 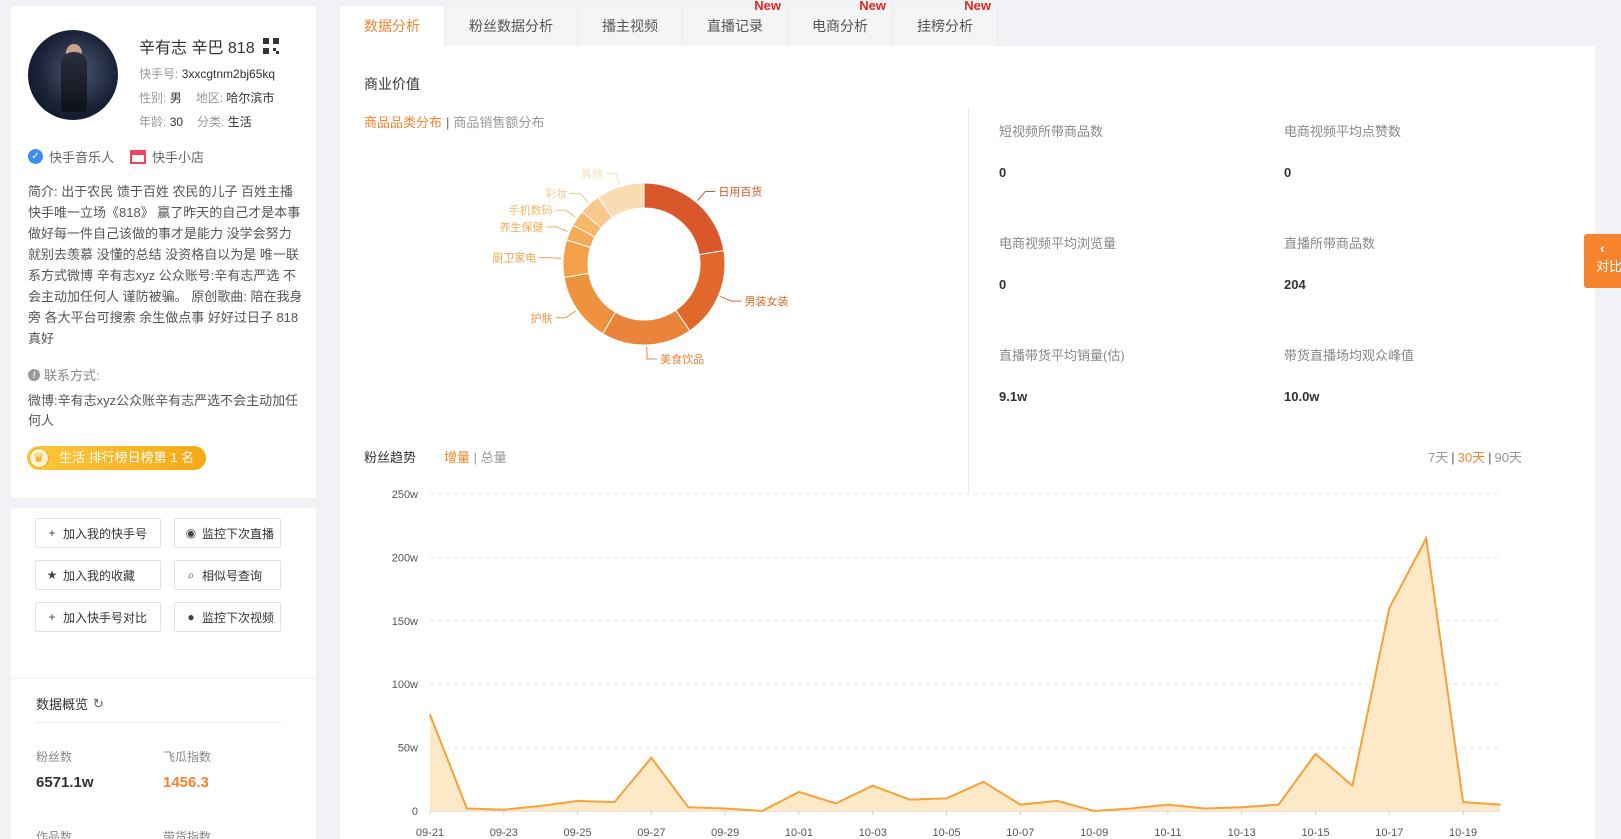 I want to click on x-tick-label: 10-05, so click(x=946, y=831).